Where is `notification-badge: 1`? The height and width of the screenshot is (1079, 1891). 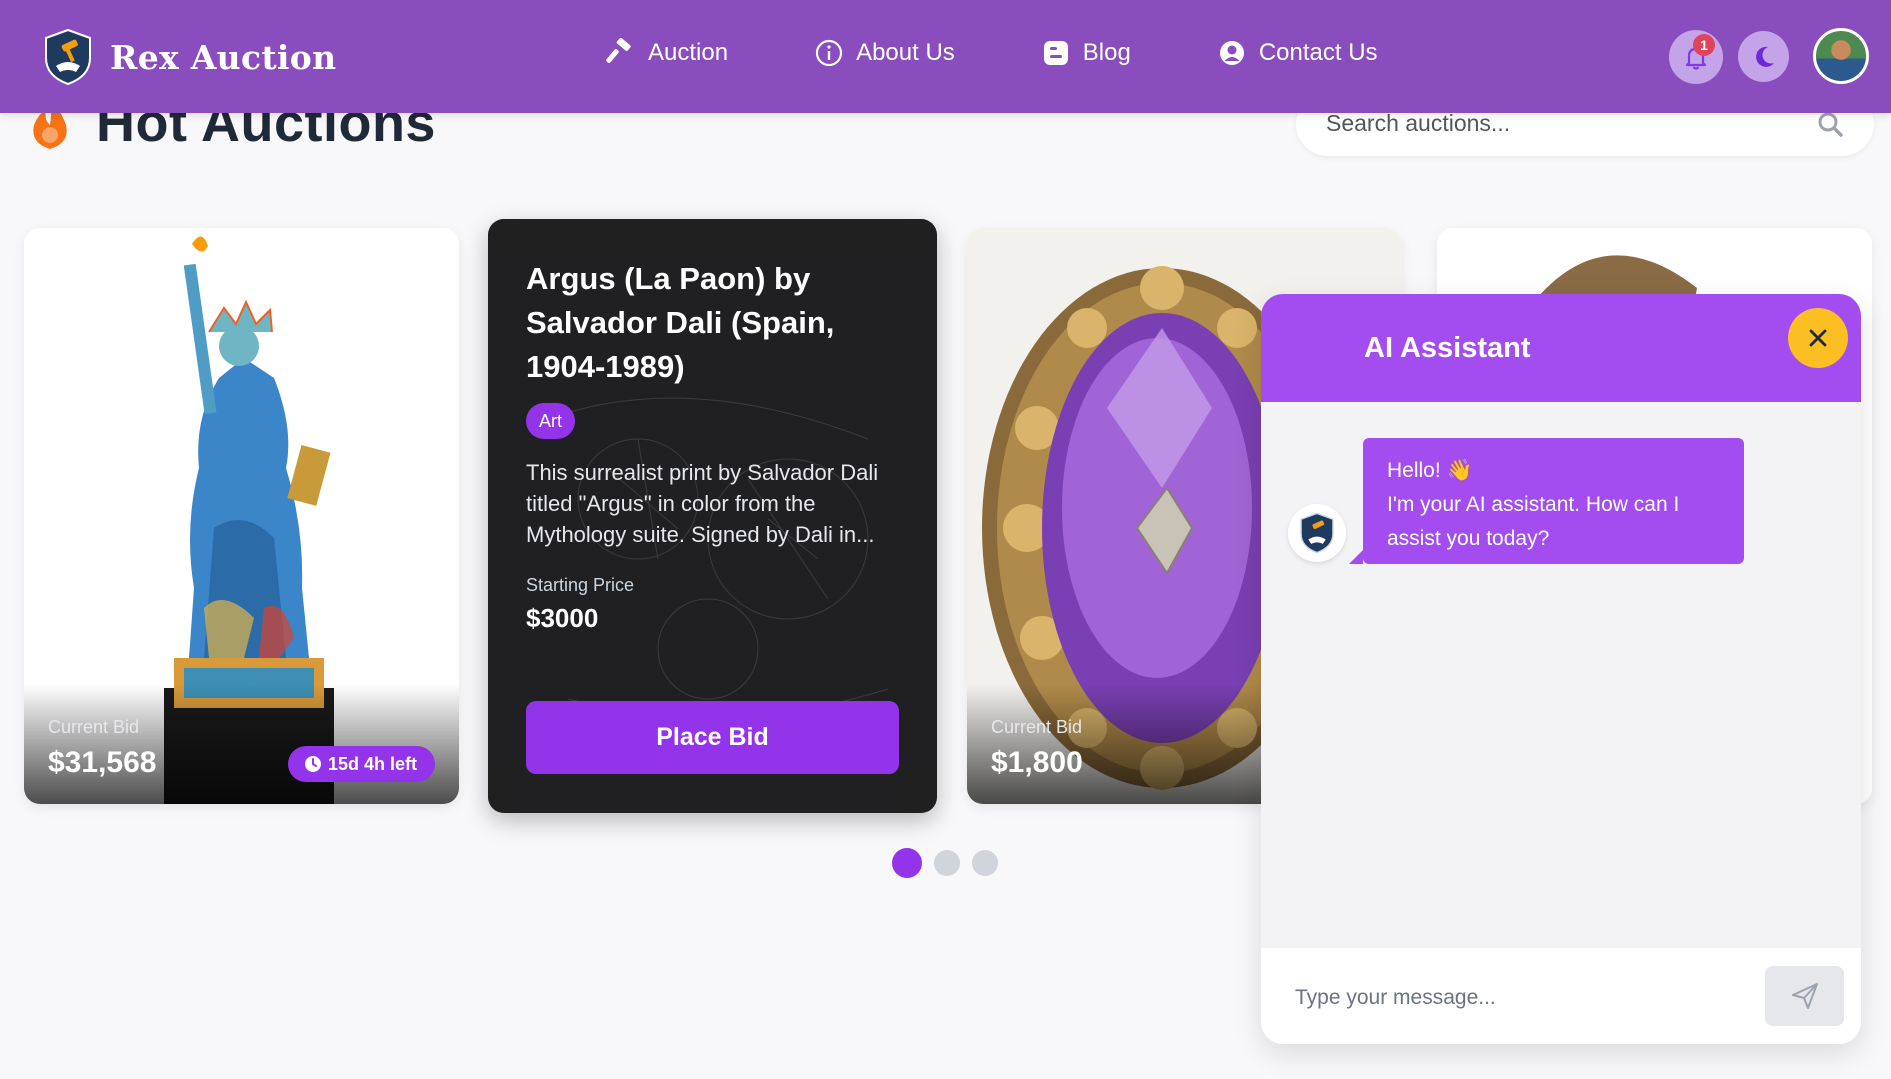 notification-badge: 1 is located at coordinates (1704, 45).